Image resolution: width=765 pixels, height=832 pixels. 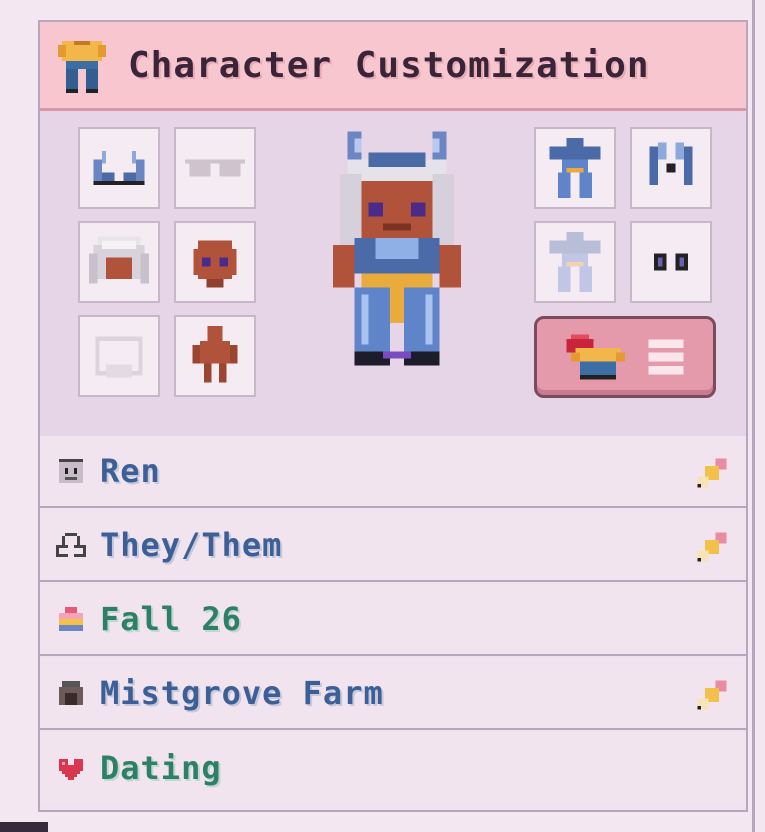 I want to click on face-icon, so click(x=71, y=471).